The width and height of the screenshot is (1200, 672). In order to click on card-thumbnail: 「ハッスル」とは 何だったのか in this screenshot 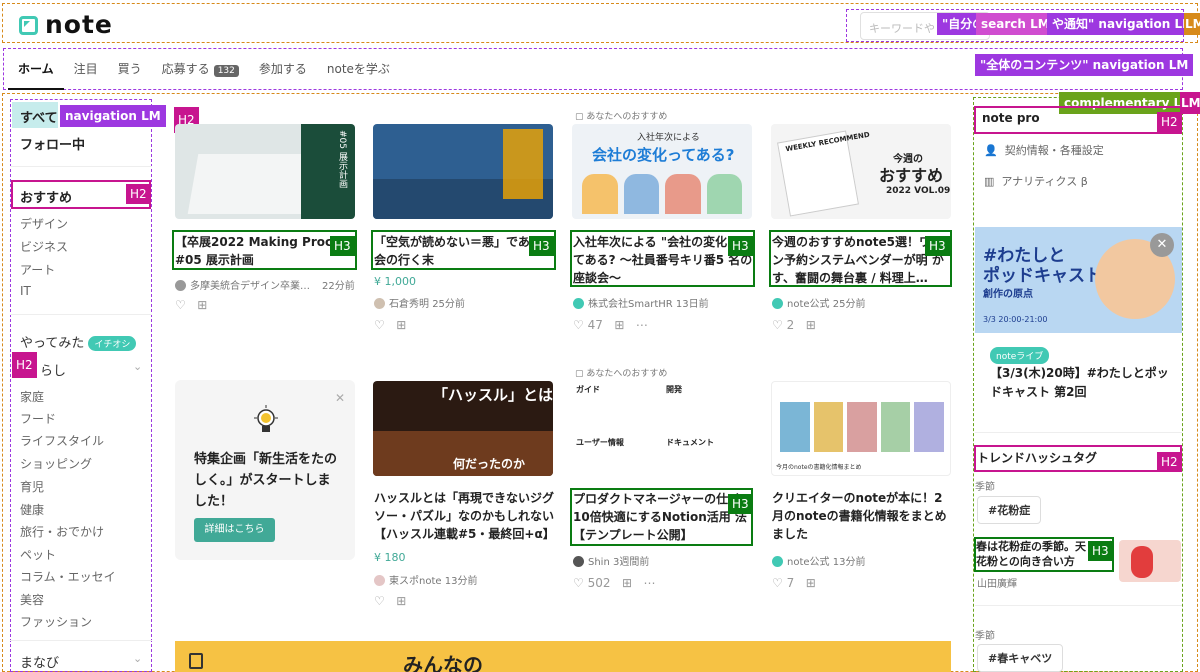, I will do `click(463, 428)`.